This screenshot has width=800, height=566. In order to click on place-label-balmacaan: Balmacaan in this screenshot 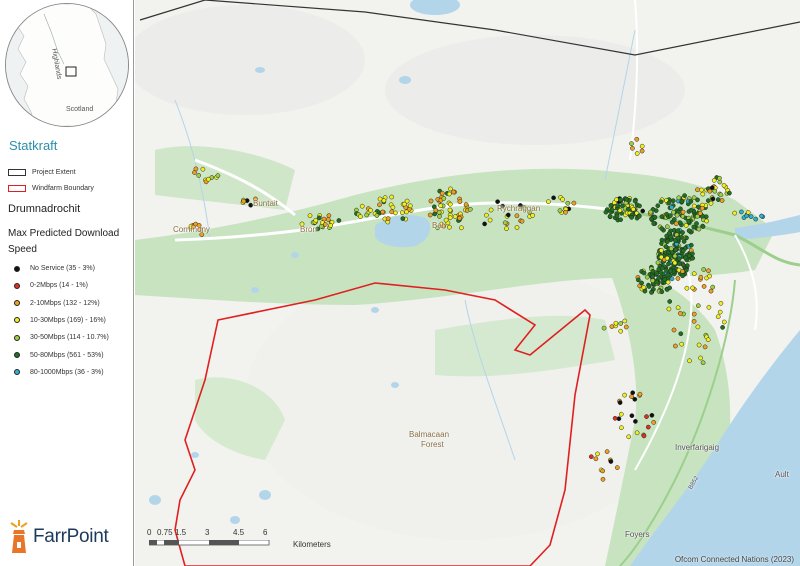, I will do `click(429, 434)`.